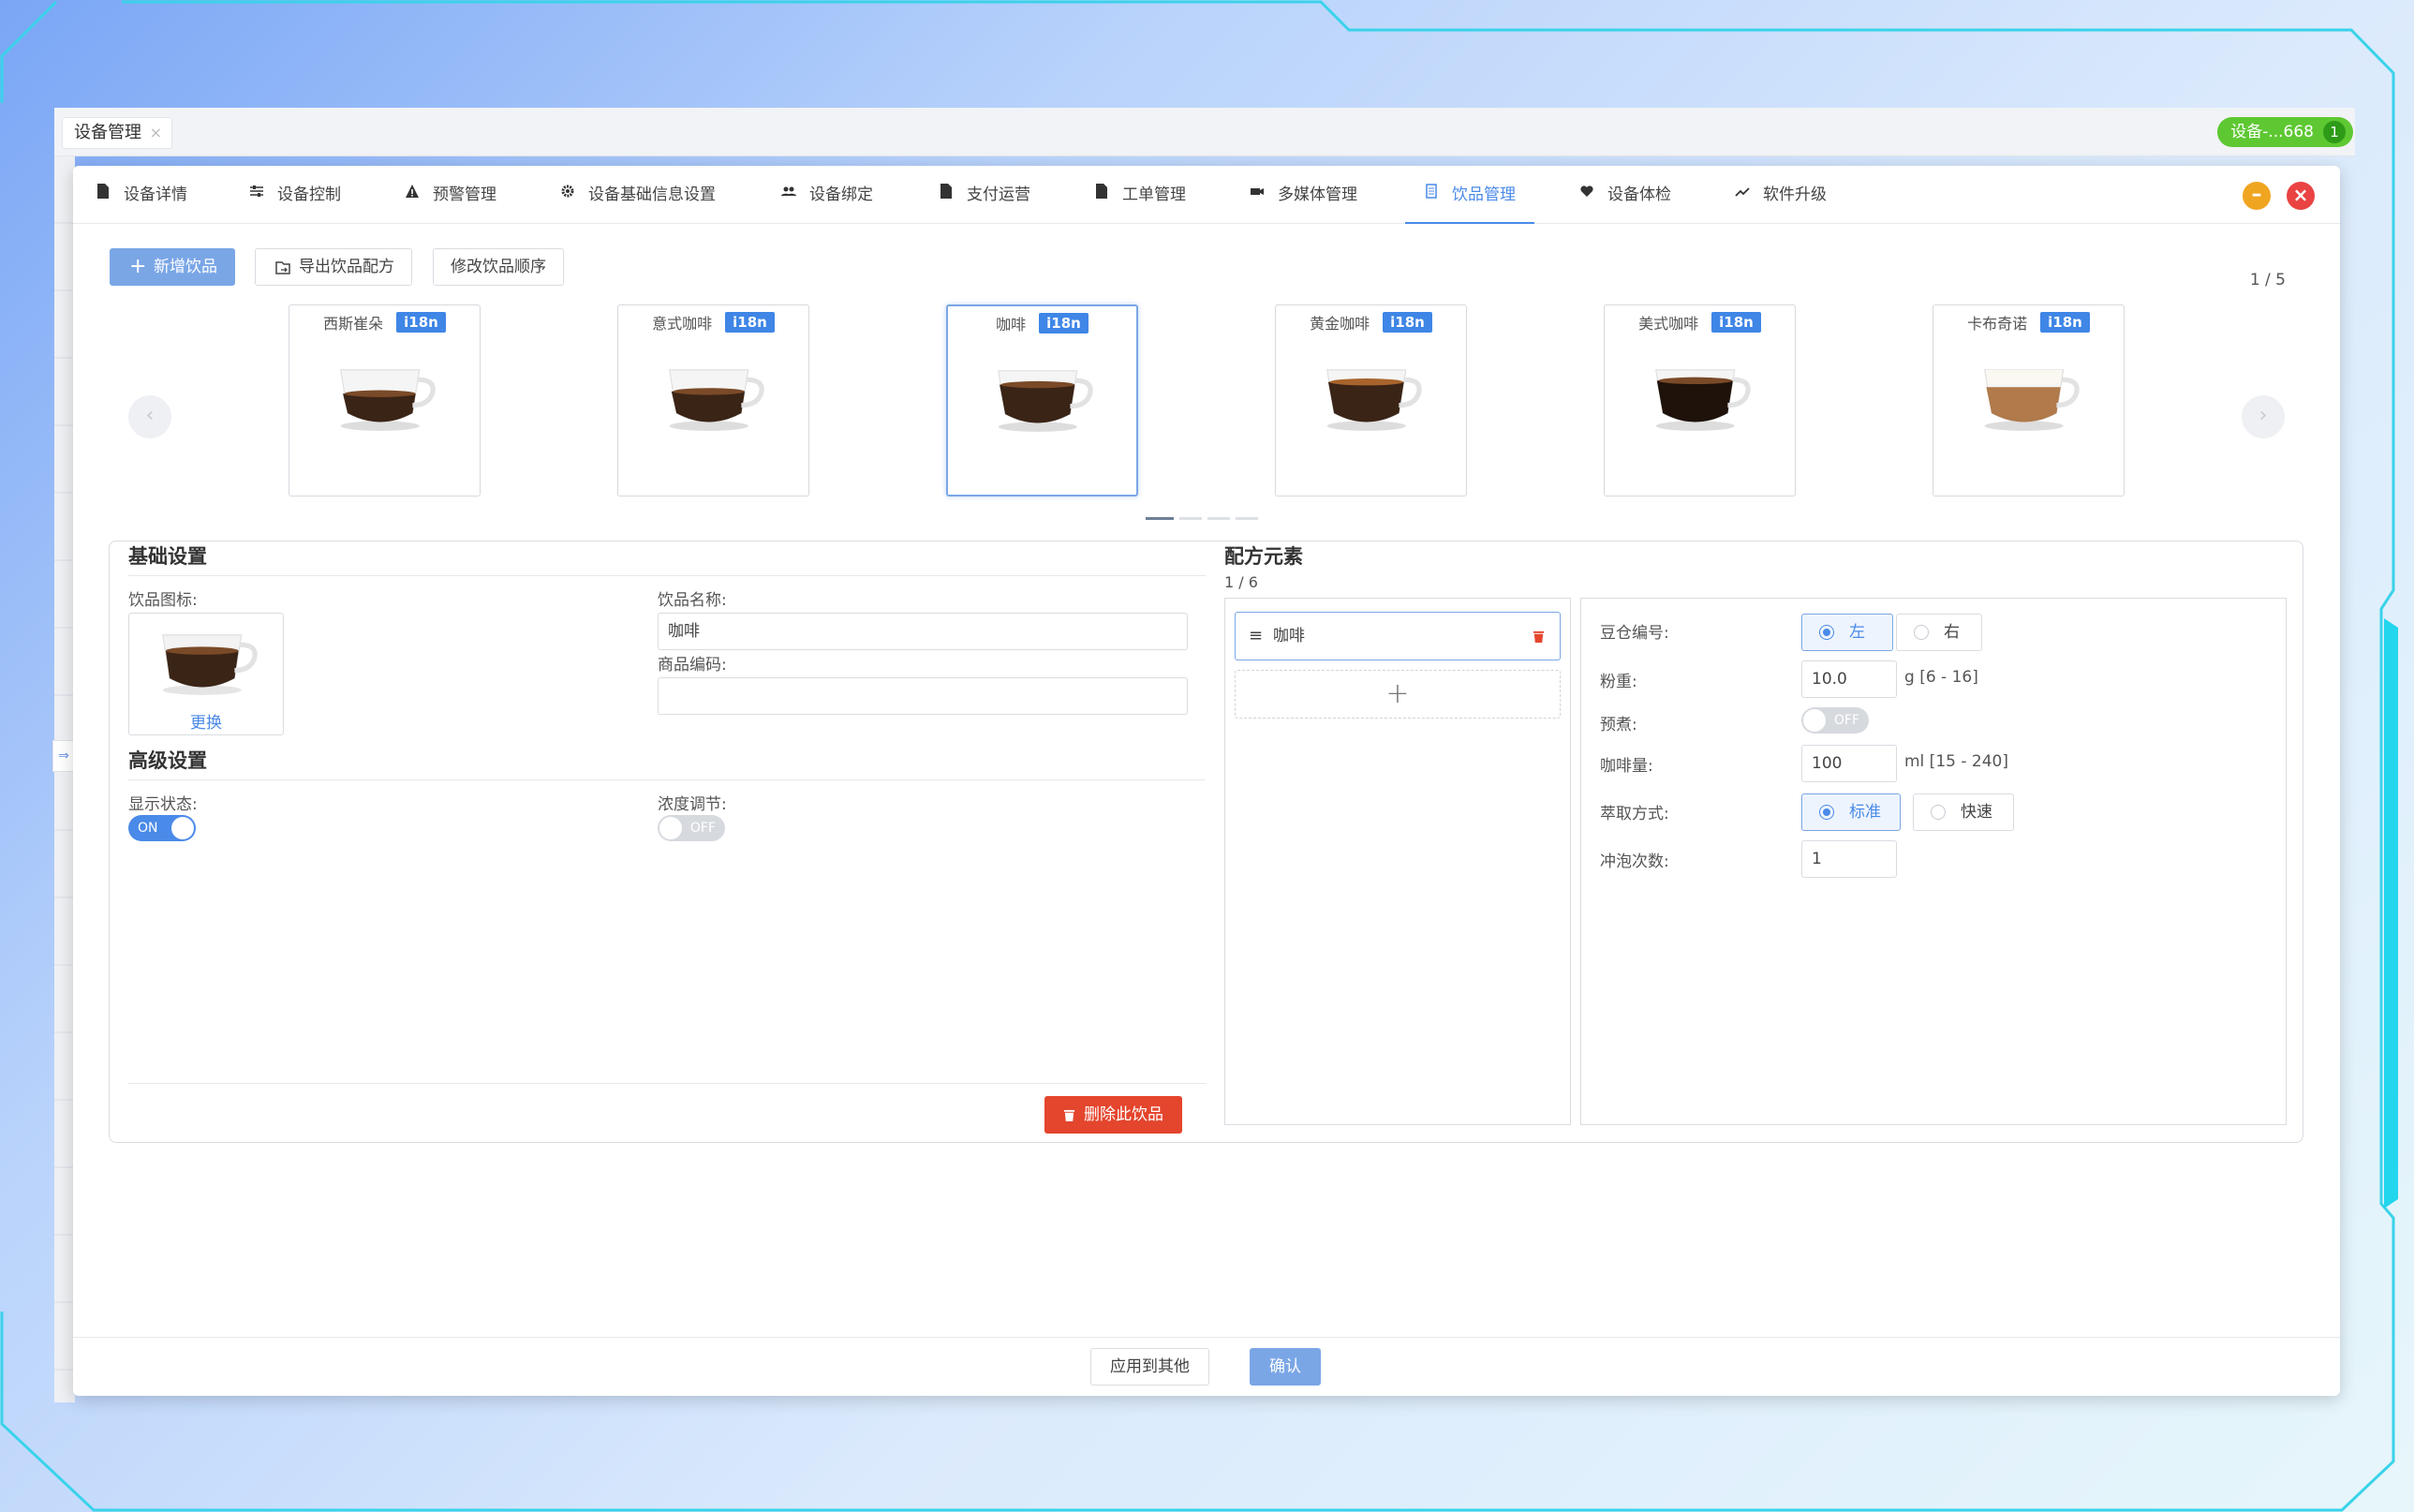 The height and width of the screenshot is (1512, 2414). What do you see at coordinates (692, 600) in the screenshot?
I see `drink-name-label: 饮品名称:` at bounding box center [692, 600].